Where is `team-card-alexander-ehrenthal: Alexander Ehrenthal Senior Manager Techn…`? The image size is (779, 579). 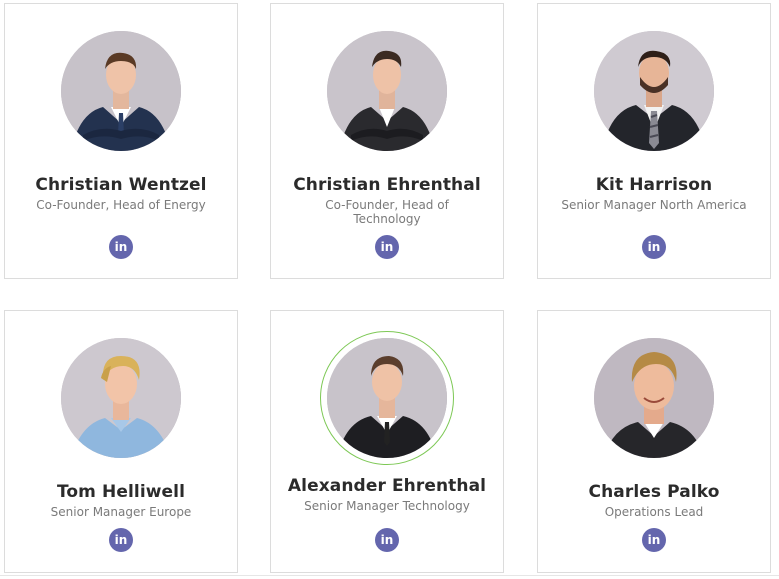 team-card-alexander-ehrenthal: Alexander Ehrenthal Senior Manager Techn… is located at coordinates (387, 441).